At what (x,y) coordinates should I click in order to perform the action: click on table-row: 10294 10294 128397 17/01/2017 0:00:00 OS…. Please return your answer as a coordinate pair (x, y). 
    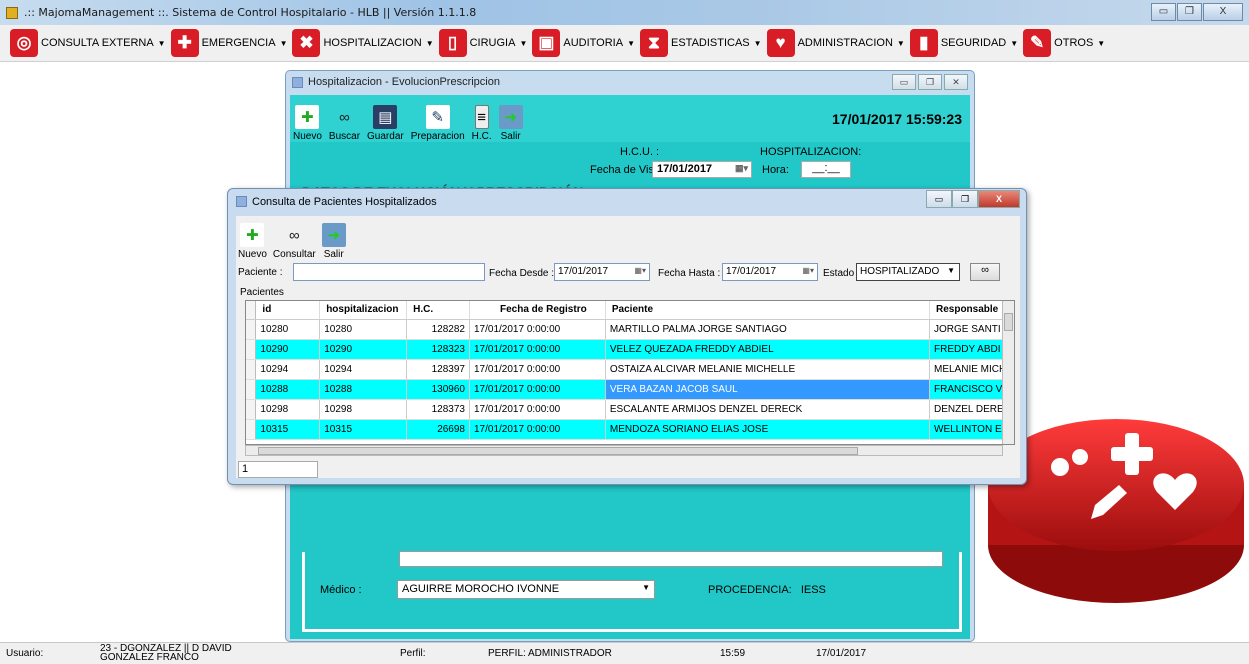
    Looking at the image, I should click on (630, 369).